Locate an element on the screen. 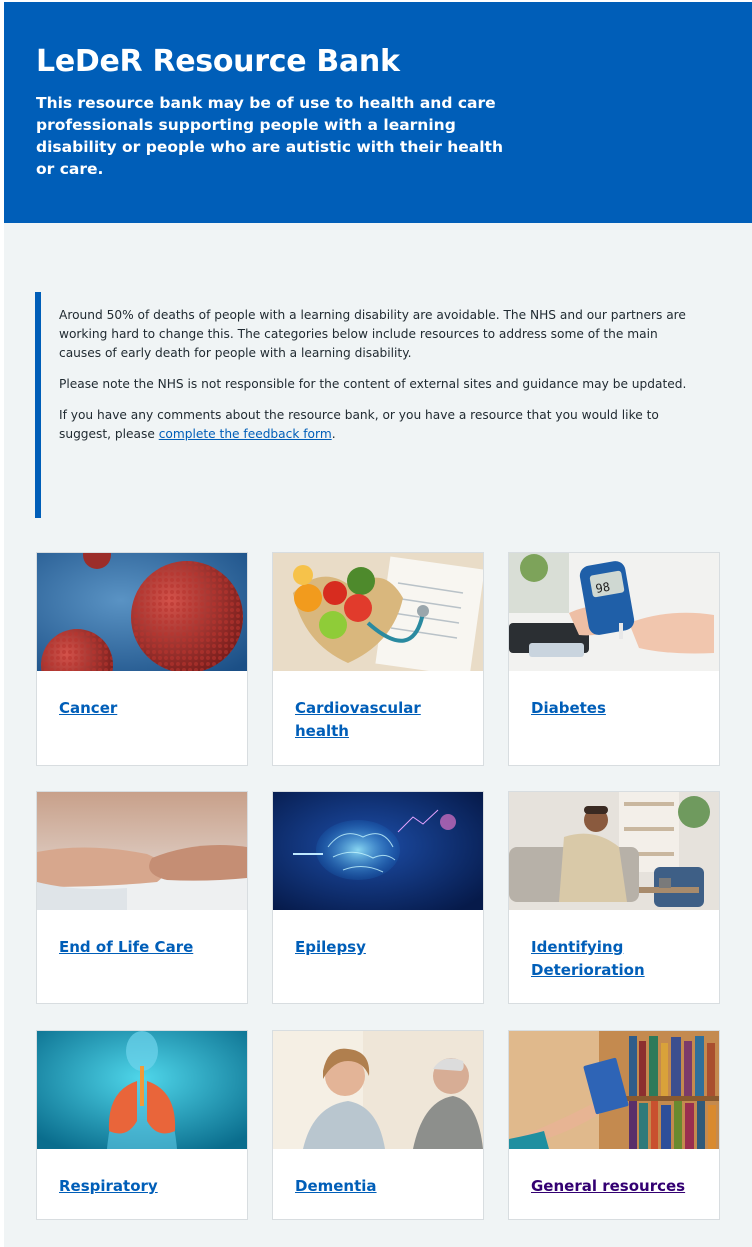 The image size is (752, 1247). lungs-xray-image is located at coordinates (142, 1090).